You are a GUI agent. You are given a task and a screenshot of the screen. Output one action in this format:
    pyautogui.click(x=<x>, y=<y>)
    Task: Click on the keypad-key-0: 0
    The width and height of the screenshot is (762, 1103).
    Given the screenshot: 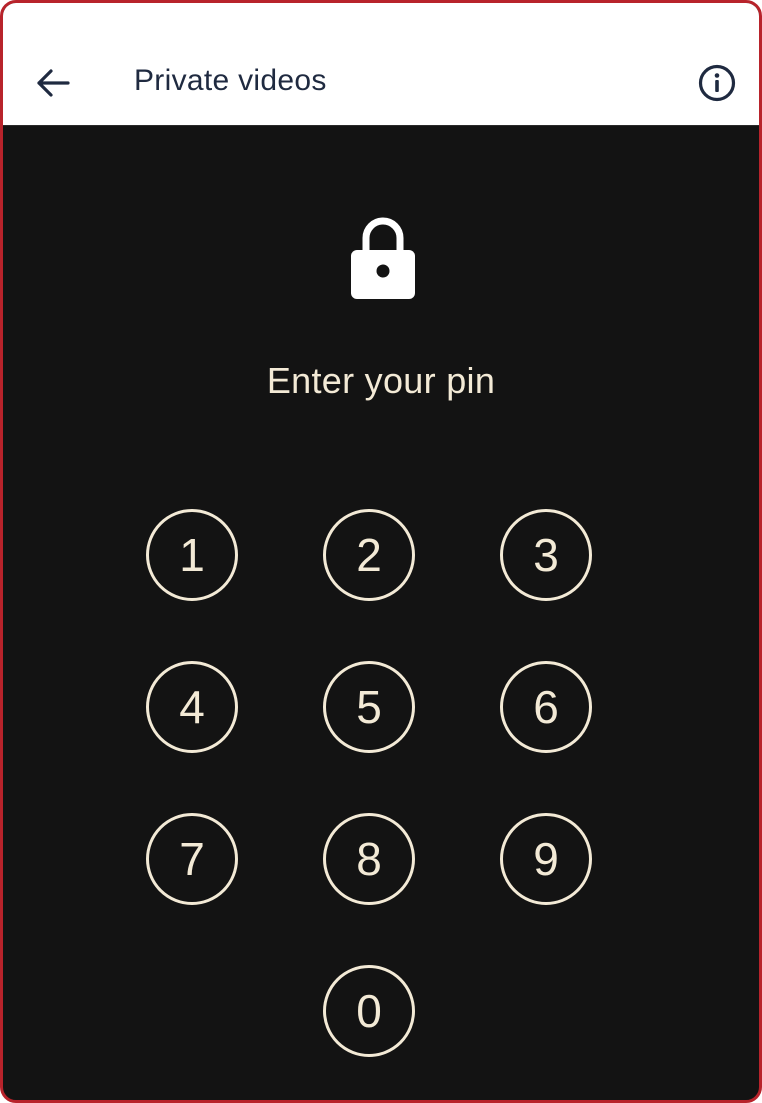 What is the action you would take?
    pyautogui.click(x=369, y=1011)
    